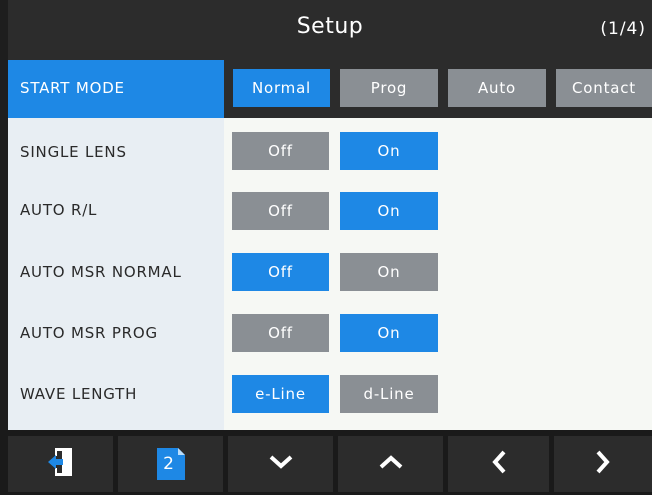 The width and height of the screenshot is (652, 495). Describe the element at coordinates (389, 272) in the screenshot. I see `auto-msr-normal-on-button: On` at that location.